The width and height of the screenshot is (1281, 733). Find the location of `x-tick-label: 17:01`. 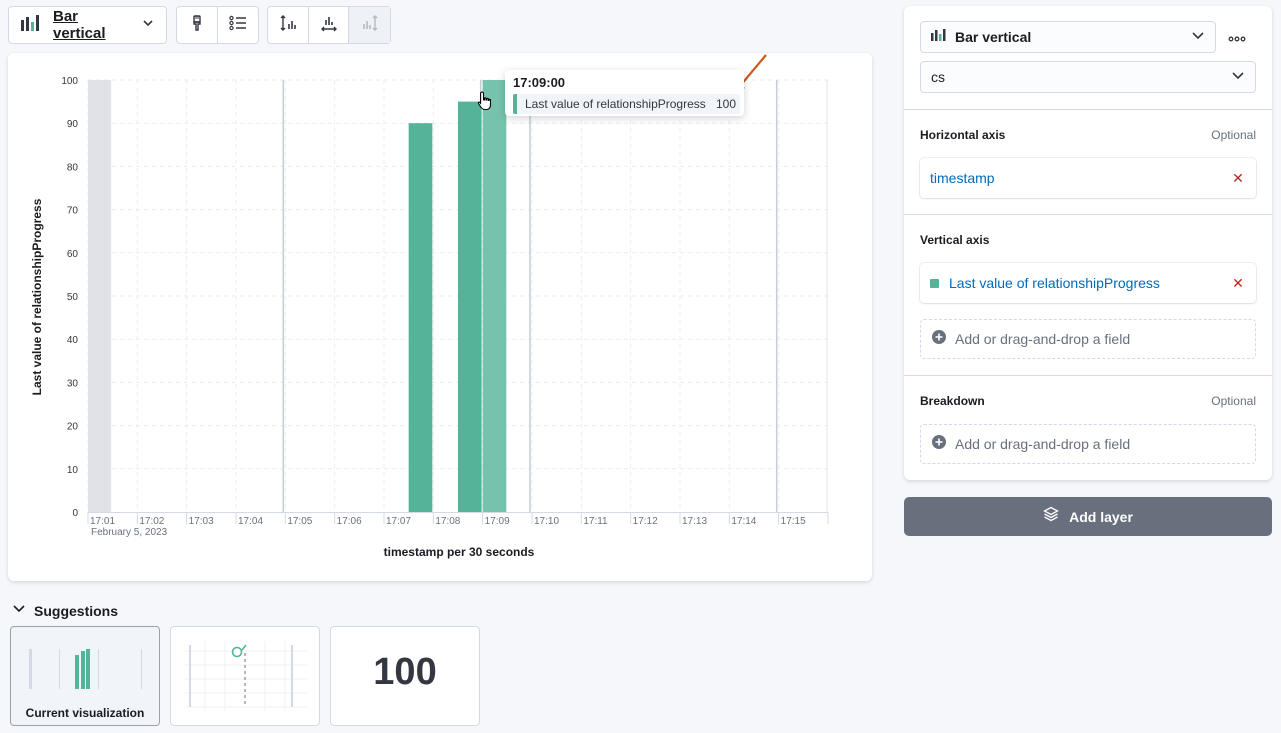

x-tick-label: 17:01 is located at coordinates (102, 521).